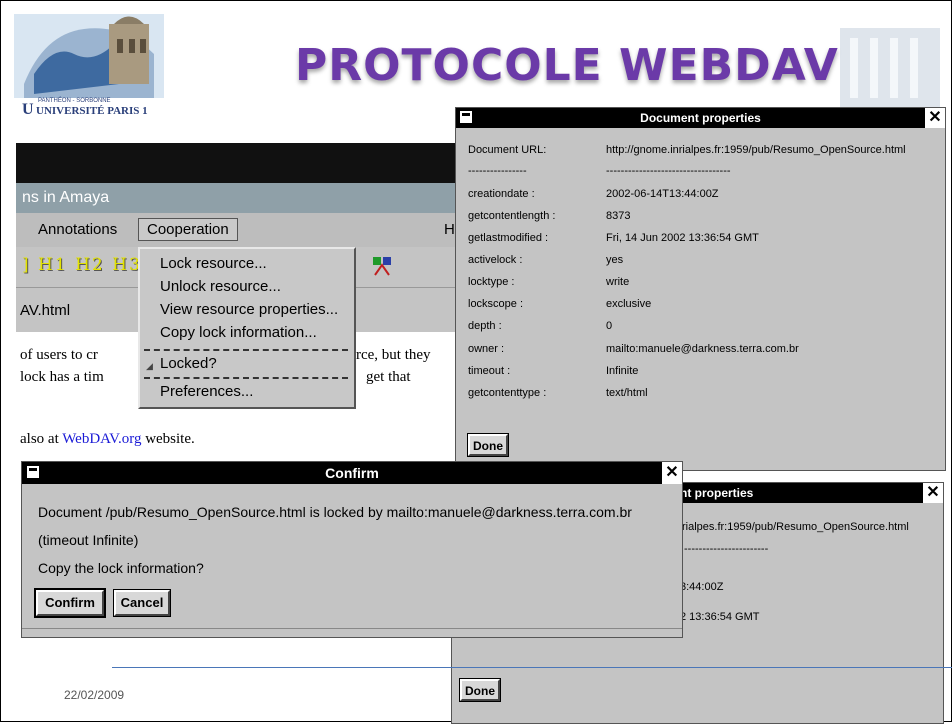 The height and width of the screenshot is (724, 952). Describe the element at coordinates (491, 282) in the screenshot. I see `prop-key: locktype :` at that location.